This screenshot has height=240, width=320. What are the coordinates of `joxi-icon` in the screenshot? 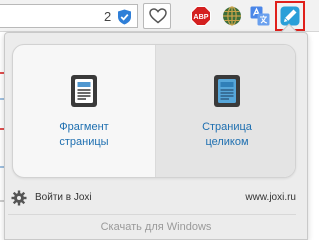 It's located at (290, 16).